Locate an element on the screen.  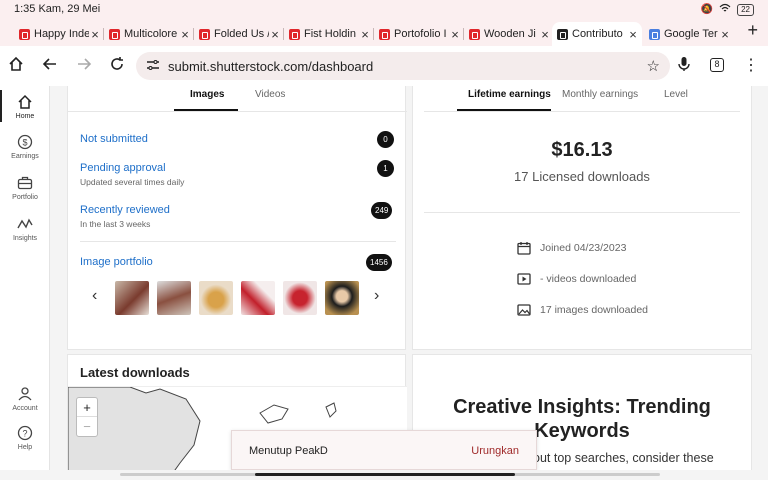
reload-icon is located at coordinates (117, 67).